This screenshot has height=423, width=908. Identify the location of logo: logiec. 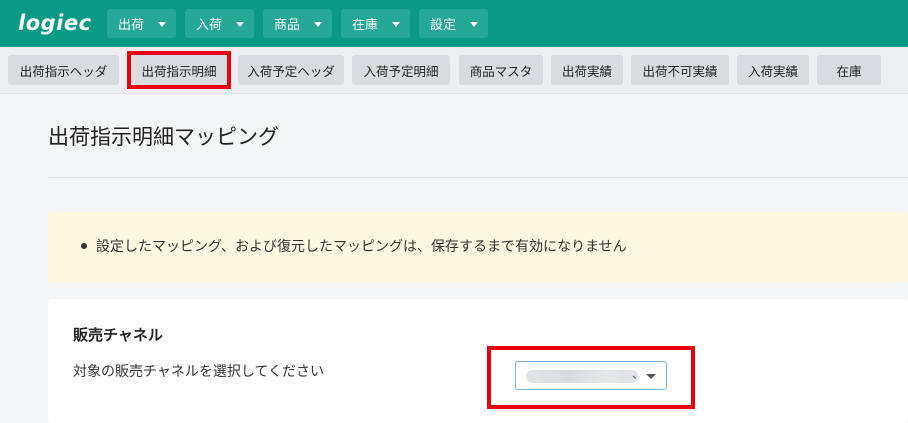
(55, 23).